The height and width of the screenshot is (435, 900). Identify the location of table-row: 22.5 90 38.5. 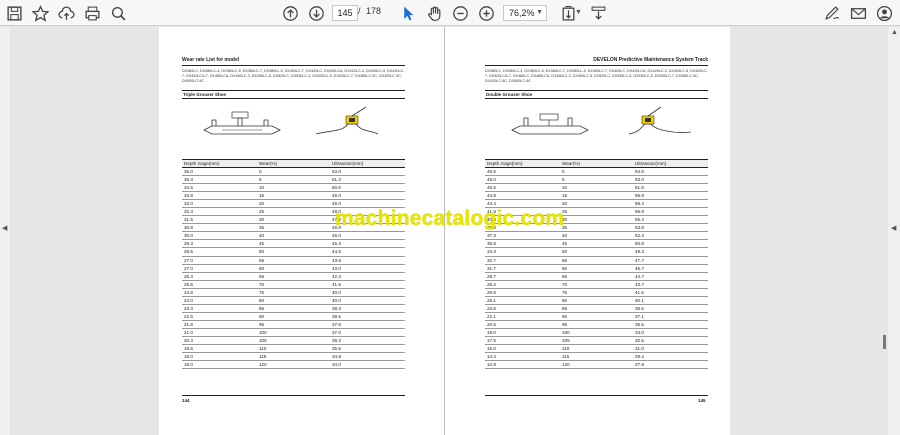
(293, 316).